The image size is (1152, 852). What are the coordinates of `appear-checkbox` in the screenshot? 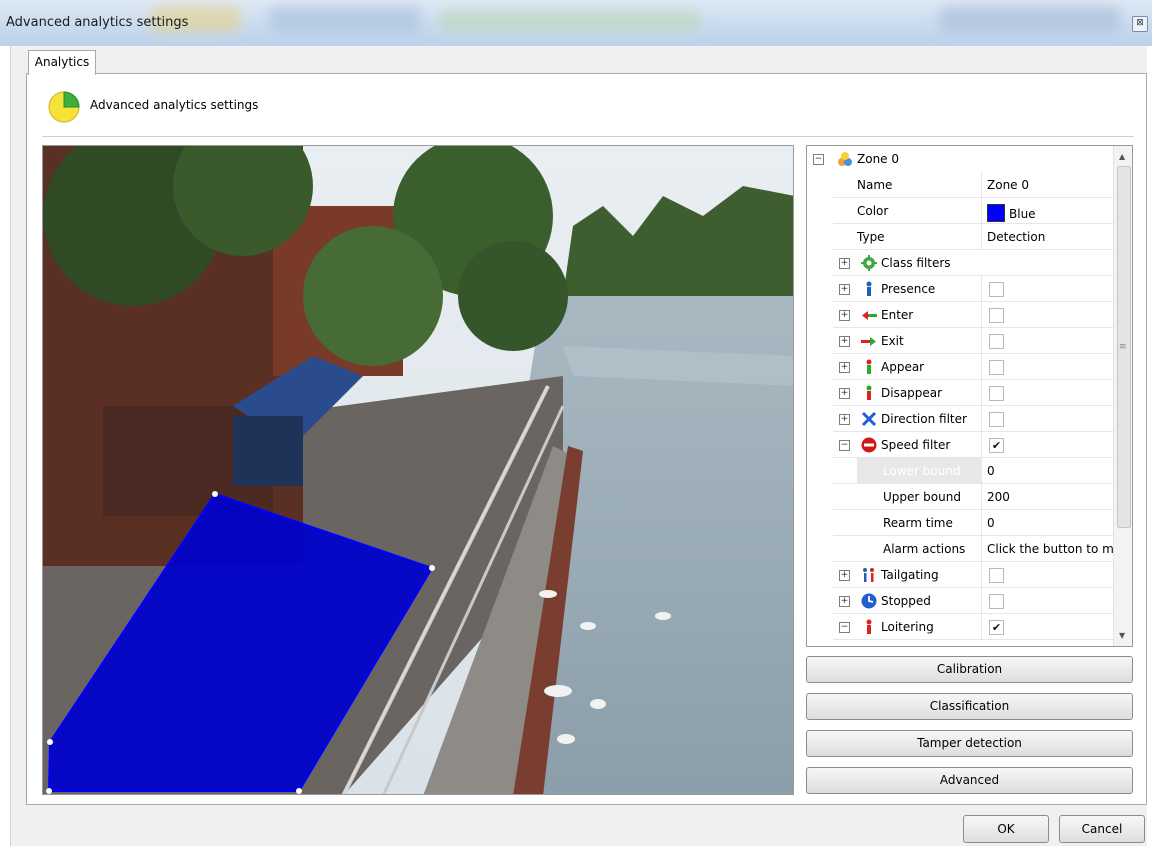 It's located at (996, 367).